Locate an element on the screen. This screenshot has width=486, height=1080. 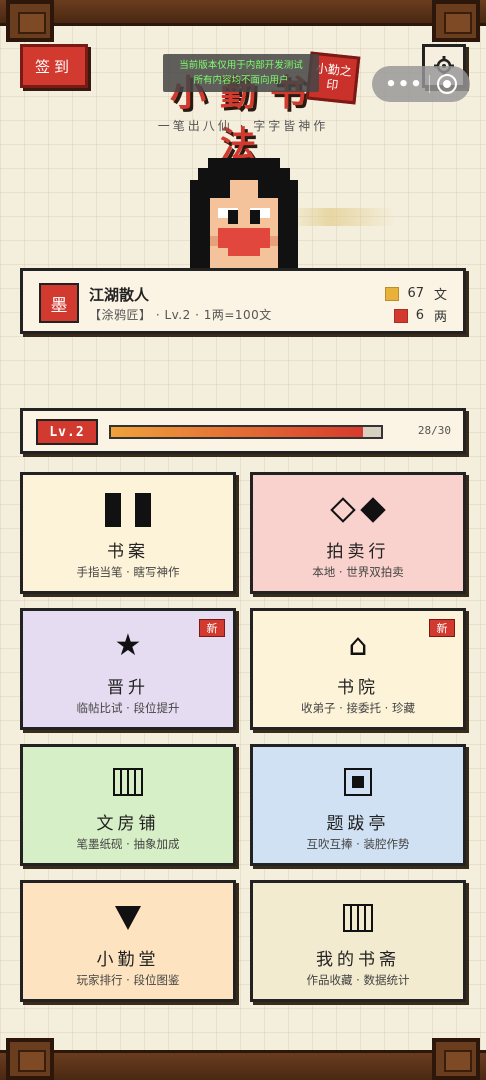
menu-tile-label: 文房铺 is located at coordinates (128, 824).